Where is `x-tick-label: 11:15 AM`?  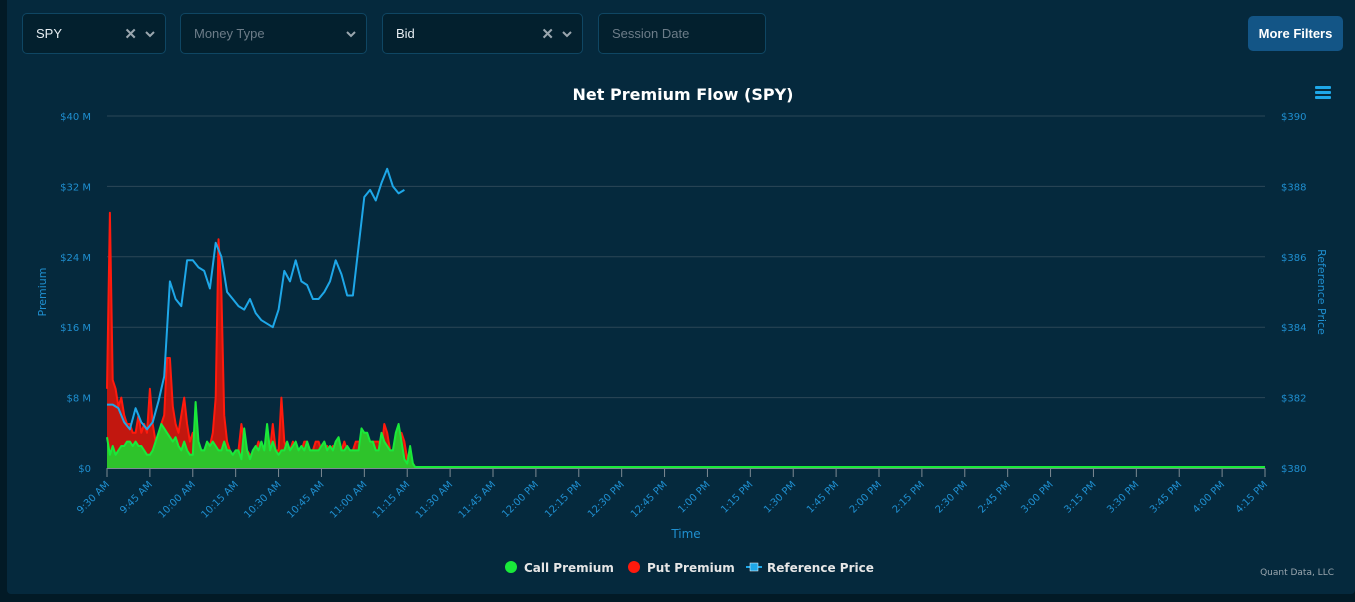
x-tick-label: 11:15 AM is located at coordinates (391, 499).